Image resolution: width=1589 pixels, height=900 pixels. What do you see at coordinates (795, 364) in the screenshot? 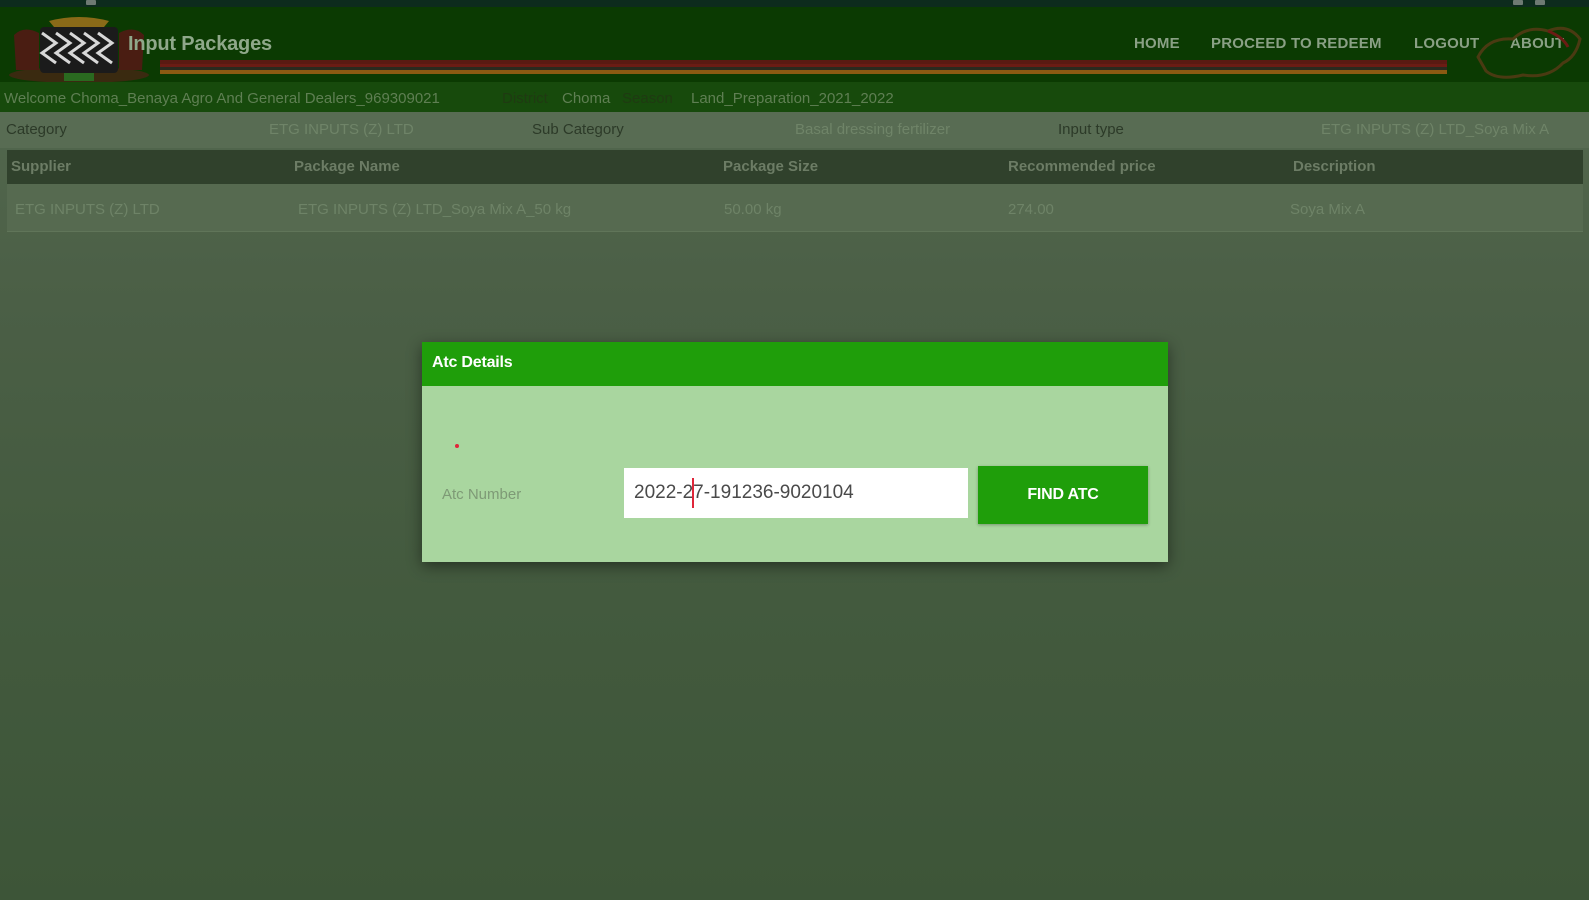
I see `dialog-title: Atc Details` at bounding box center [795, 364].